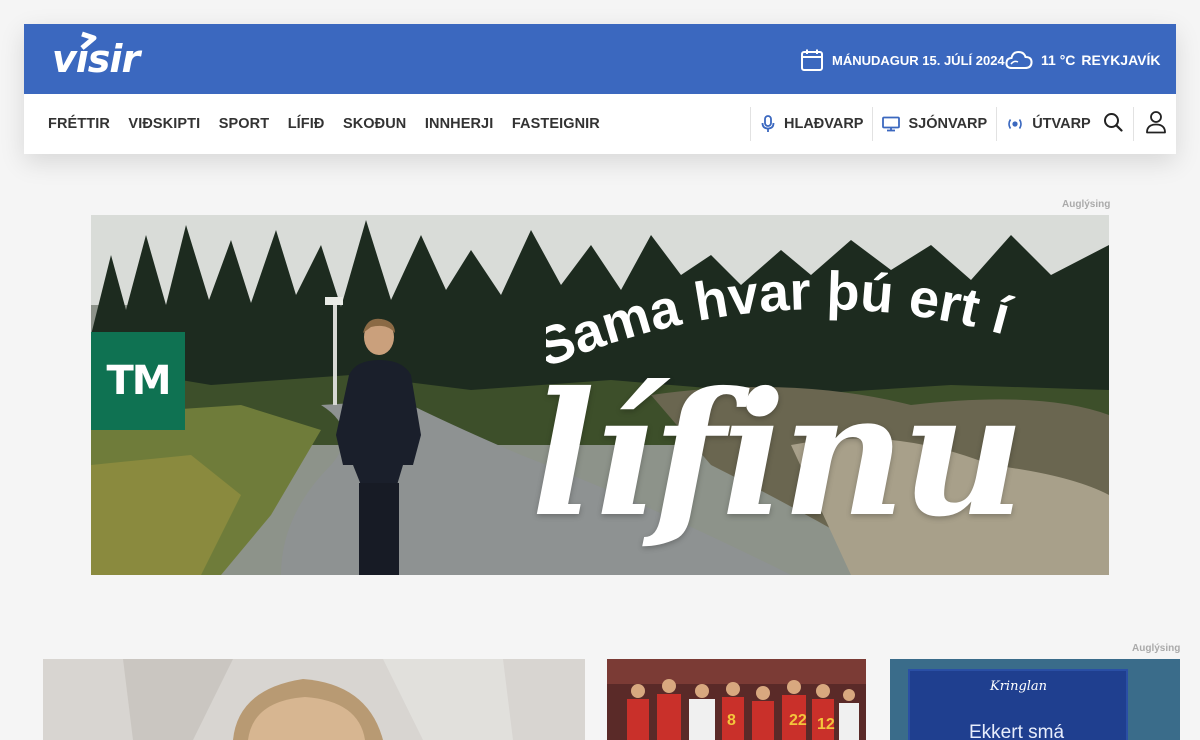  What do you see at coordinates (244, 124) in the screenshot?
I see `nav-item-sport: SPORT` at bounding box center [244, 124].